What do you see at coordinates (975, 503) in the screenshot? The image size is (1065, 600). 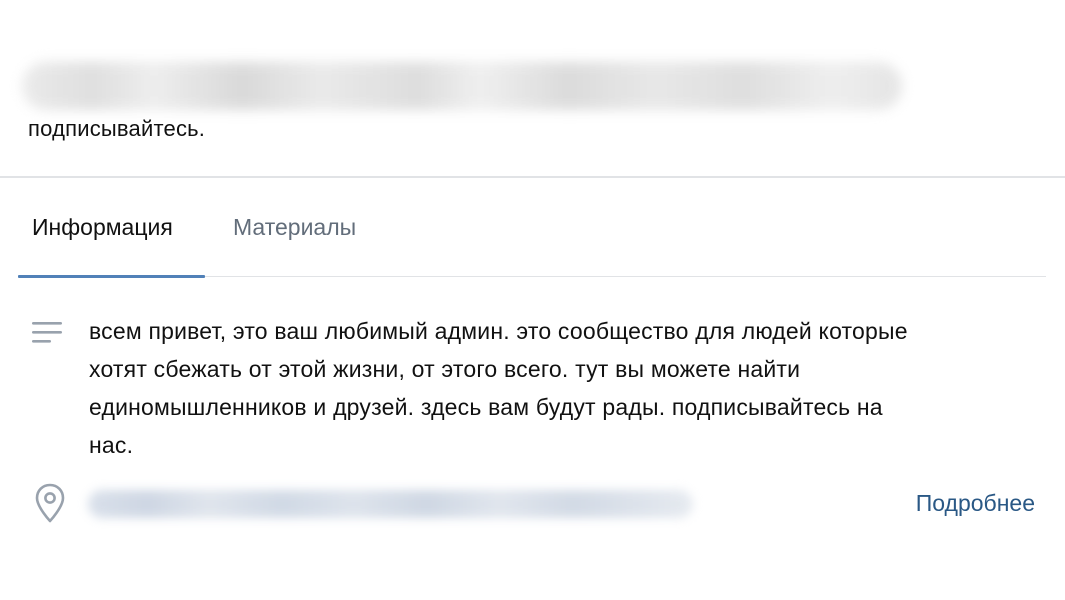 I see `more-details-link: Подробнее` at bounding box center [975, 503].